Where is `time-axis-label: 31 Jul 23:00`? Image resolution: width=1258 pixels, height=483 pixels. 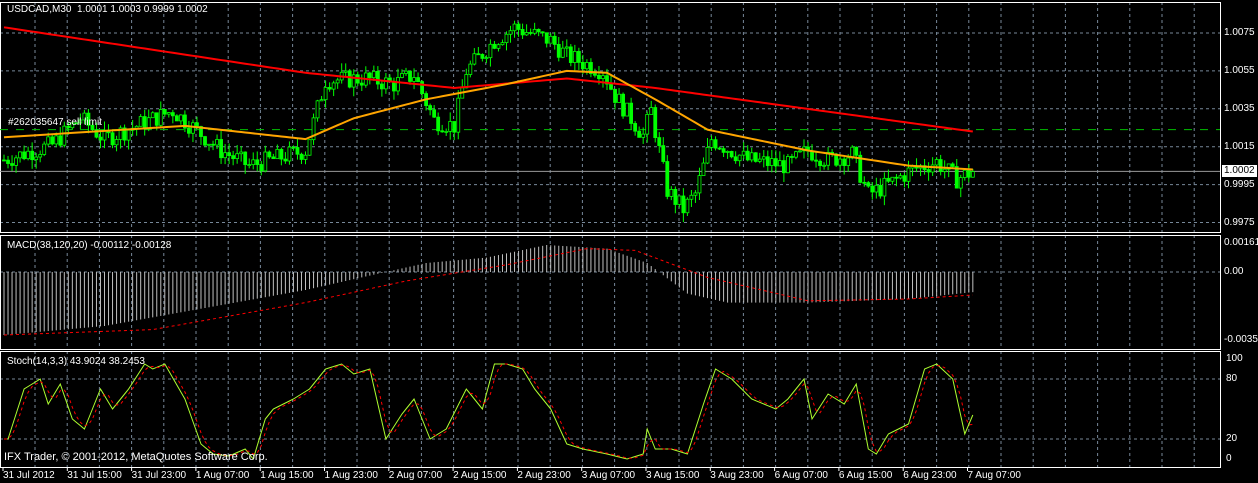
time-axis-label: 31 Jul 23:00 is located at coordinates (159, 475).